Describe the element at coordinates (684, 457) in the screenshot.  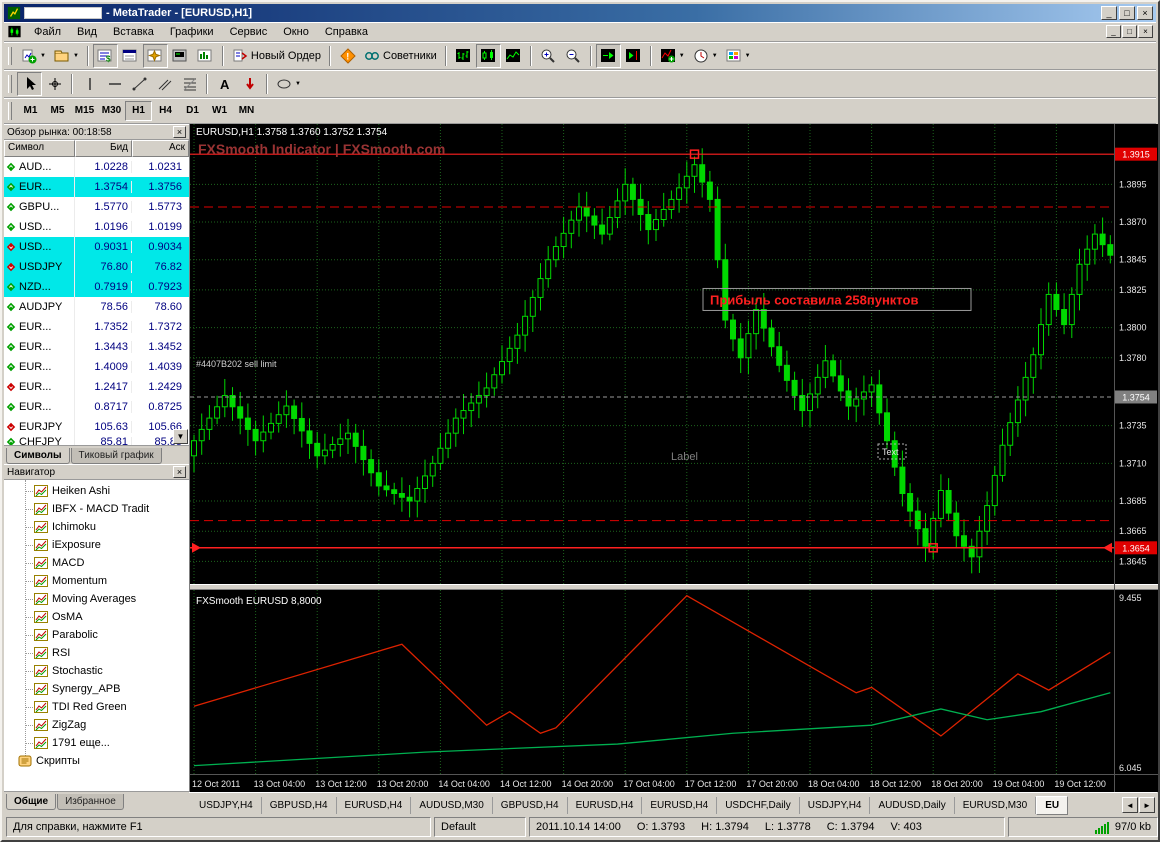
I see `label-object: Label` at that location.